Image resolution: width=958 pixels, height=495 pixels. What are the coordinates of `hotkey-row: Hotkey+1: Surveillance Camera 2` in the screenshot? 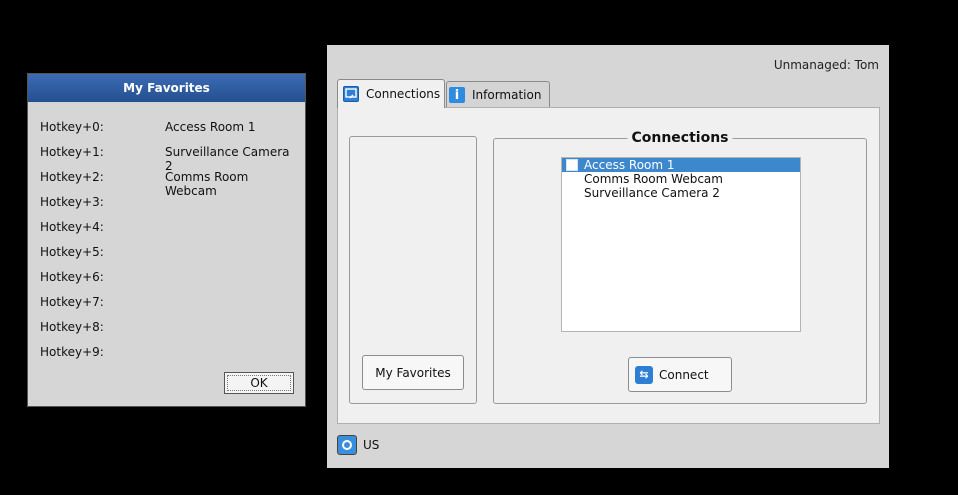 It's located at (170, 159).